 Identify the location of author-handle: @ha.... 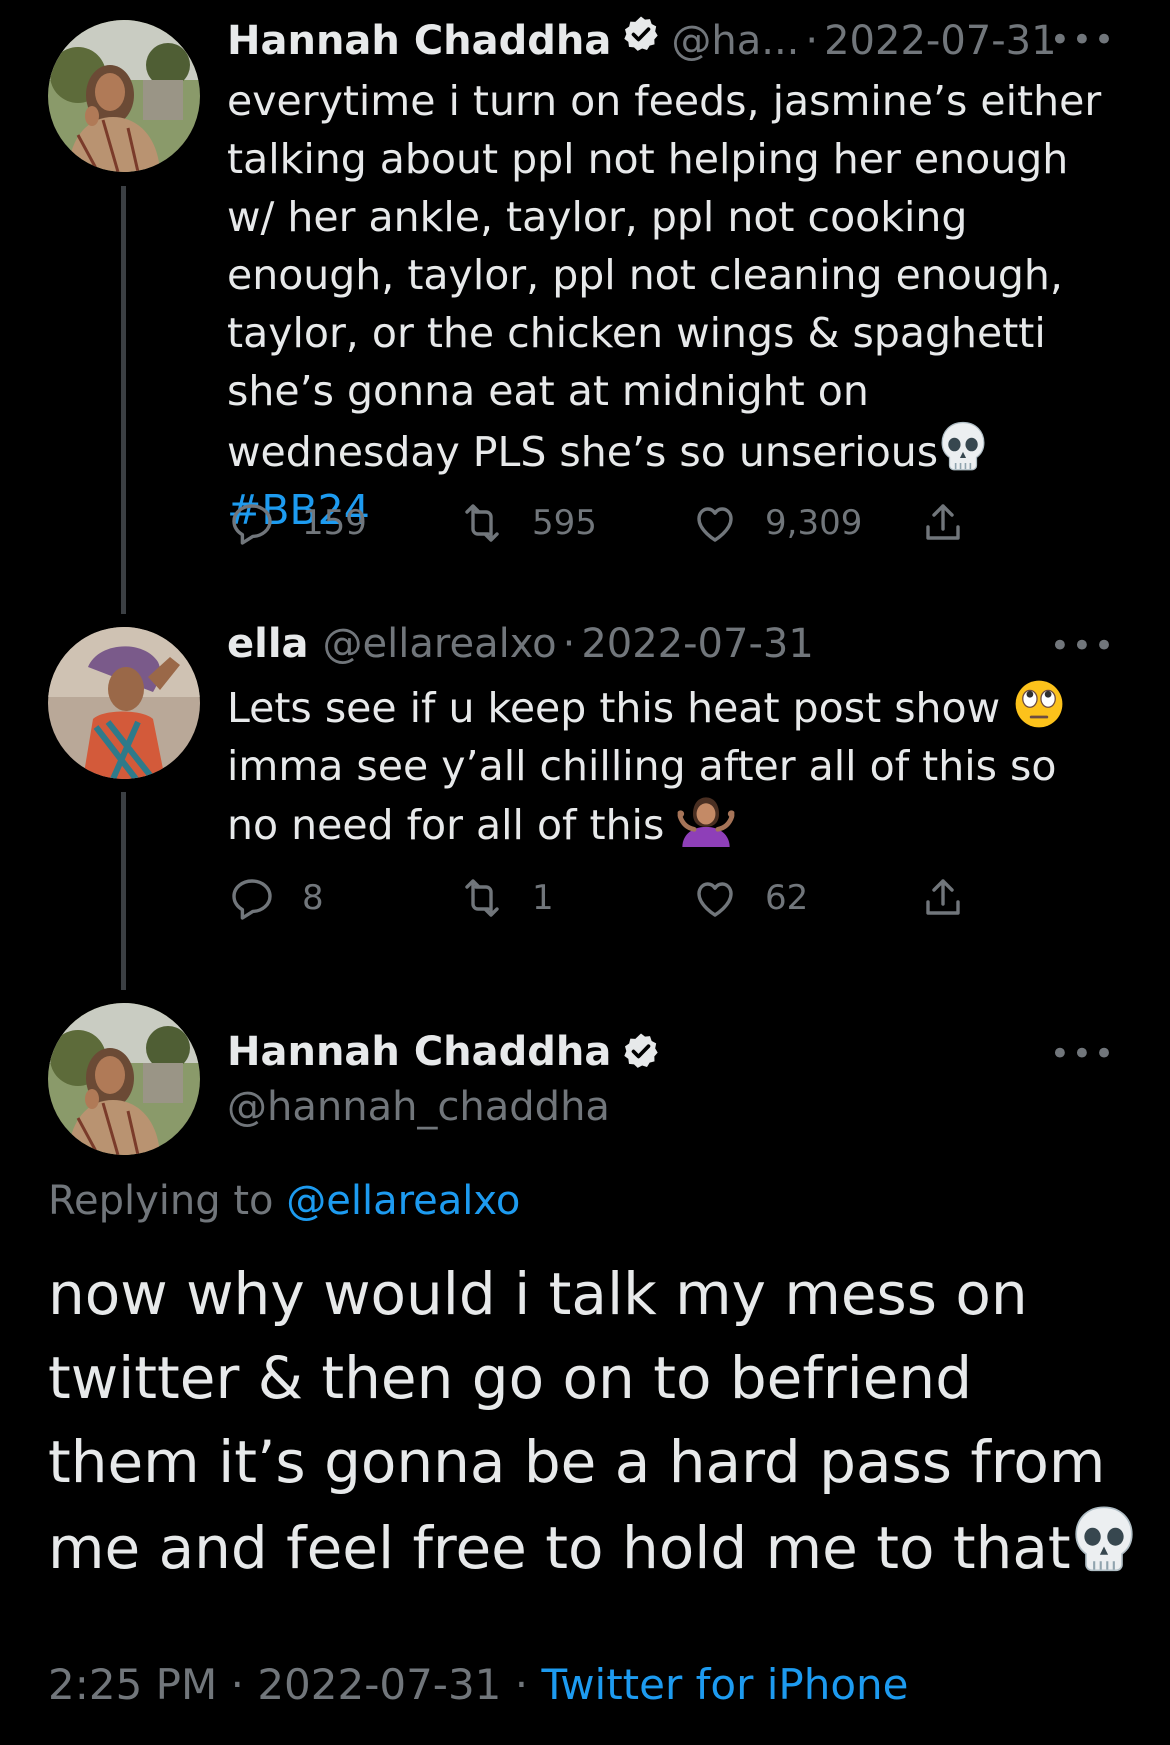
(735, 41).